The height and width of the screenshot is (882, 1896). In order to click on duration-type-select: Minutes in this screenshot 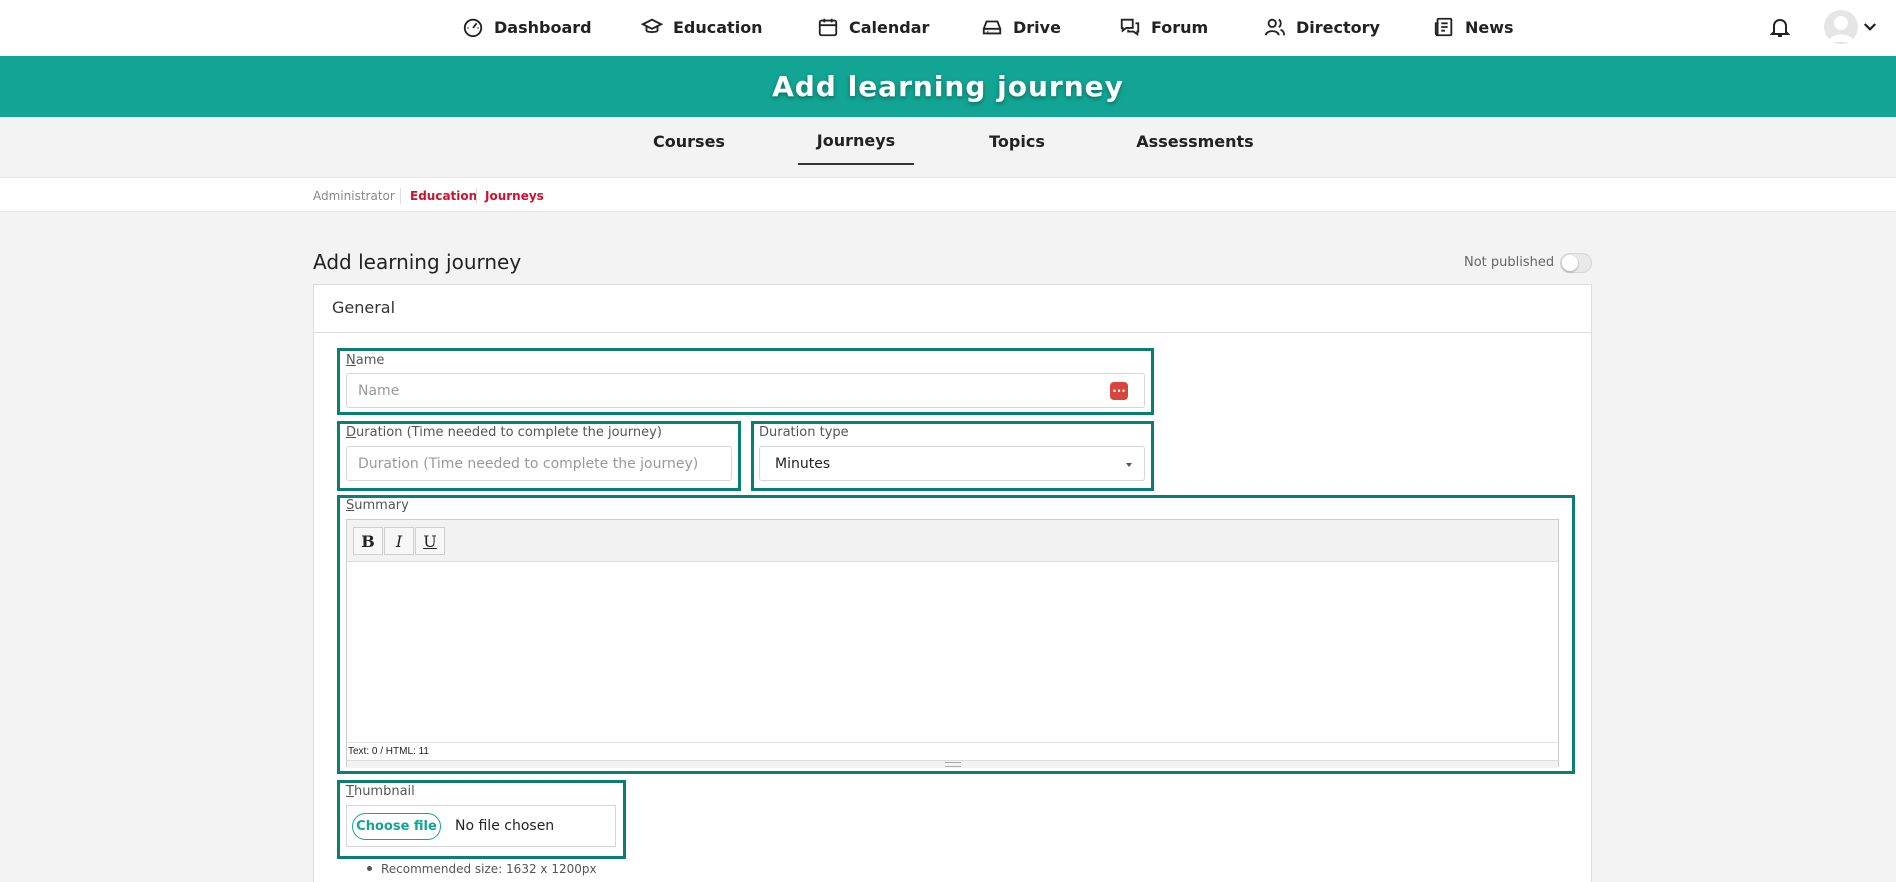, I will do `click(952, 463)`.